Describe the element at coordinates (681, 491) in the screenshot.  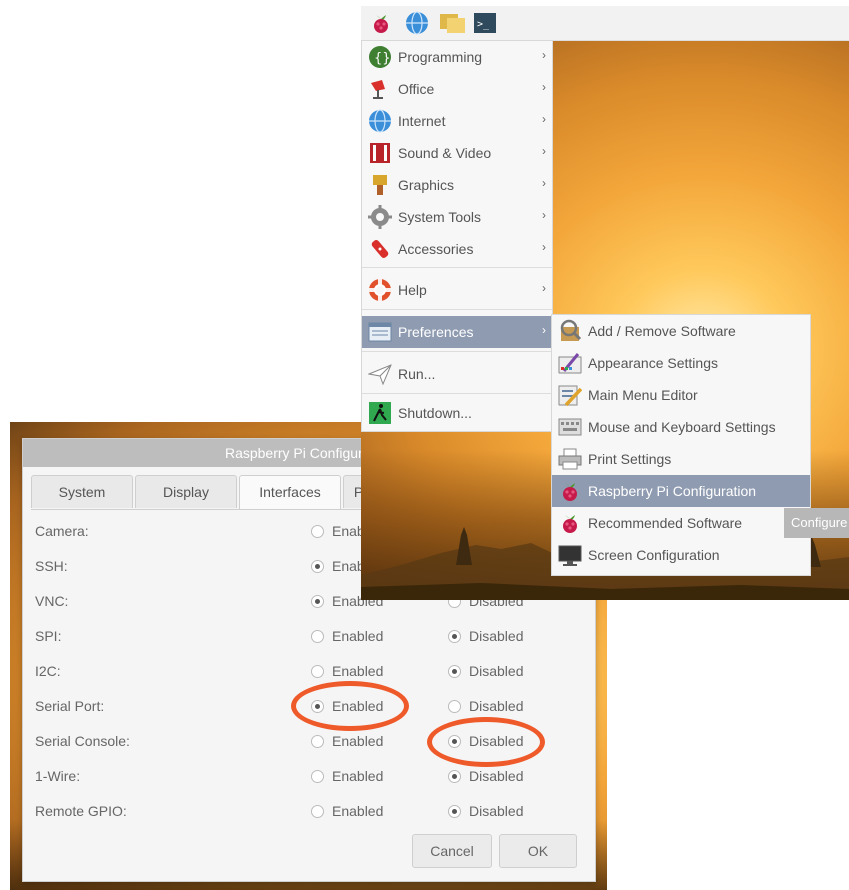
I see `submenu-item-raspberry-pi-configuration: Raspberry Pi Configuration` at that location.